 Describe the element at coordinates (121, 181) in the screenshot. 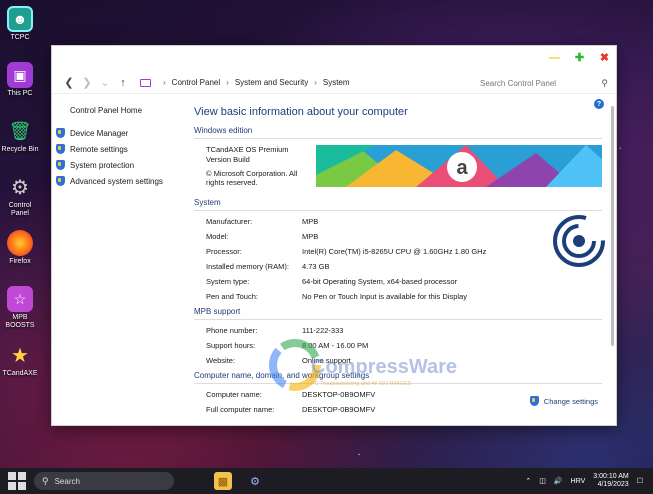

I see `advanced-system-settings-link: Advanced system settings` at that location.